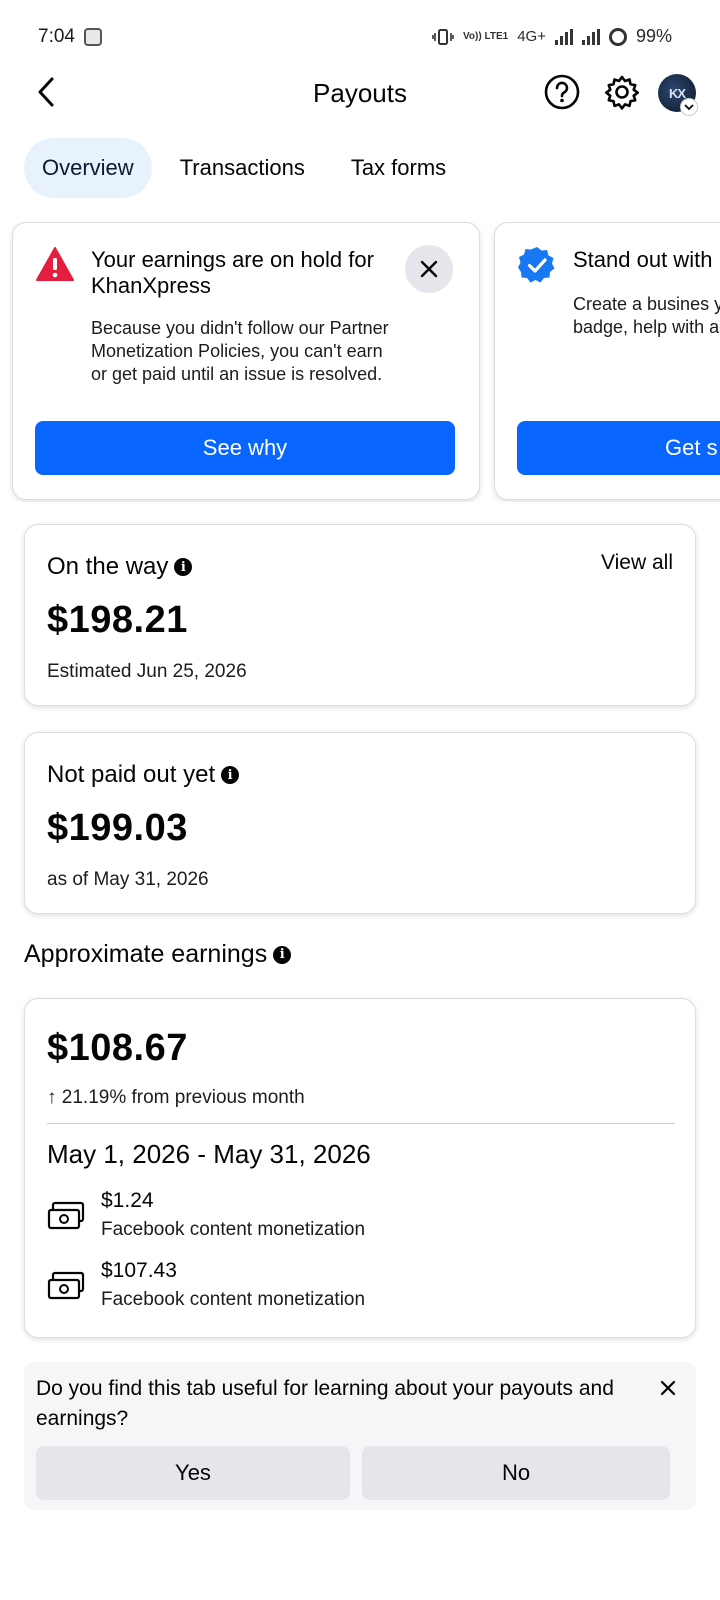 The width and height of the screenshot is (720, 1600). Describe the element at coordinates (117, 1048) in the screenshot. I see `approximate-amount: $108.67` at that location.